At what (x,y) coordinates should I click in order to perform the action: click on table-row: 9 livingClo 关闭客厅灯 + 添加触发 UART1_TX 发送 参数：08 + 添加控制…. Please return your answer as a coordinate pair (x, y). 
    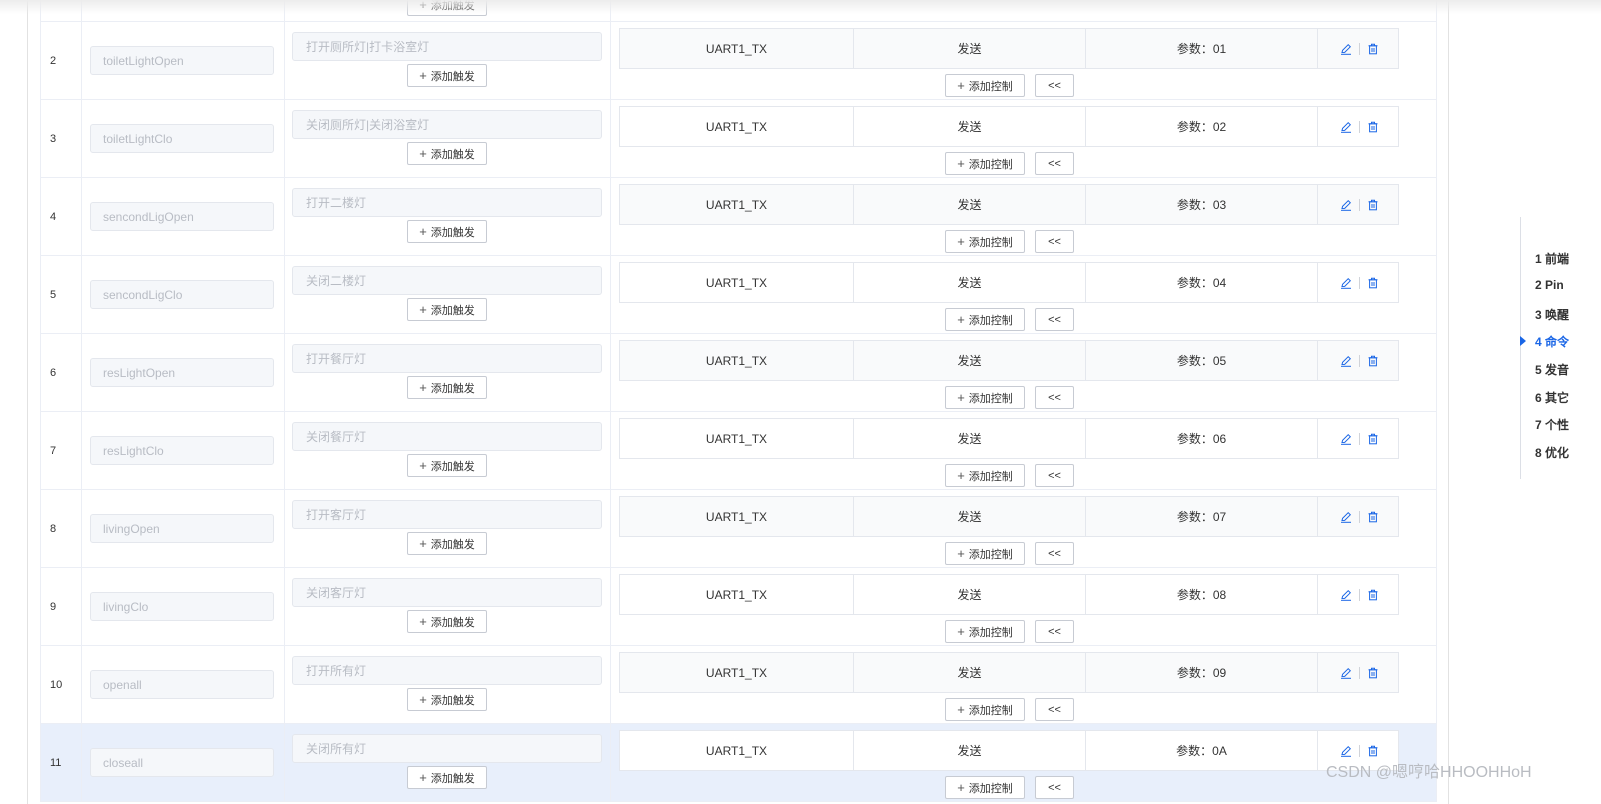
    Looking at the image, I should click on (738, 607).